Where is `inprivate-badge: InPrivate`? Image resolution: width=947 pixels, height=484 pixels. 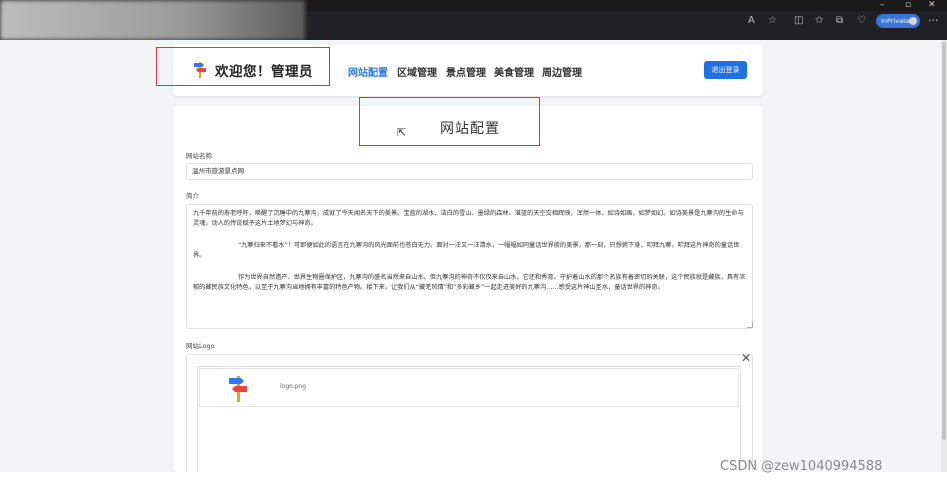
inprivate-badge: InPrivate is located at coordinates (898, 21).